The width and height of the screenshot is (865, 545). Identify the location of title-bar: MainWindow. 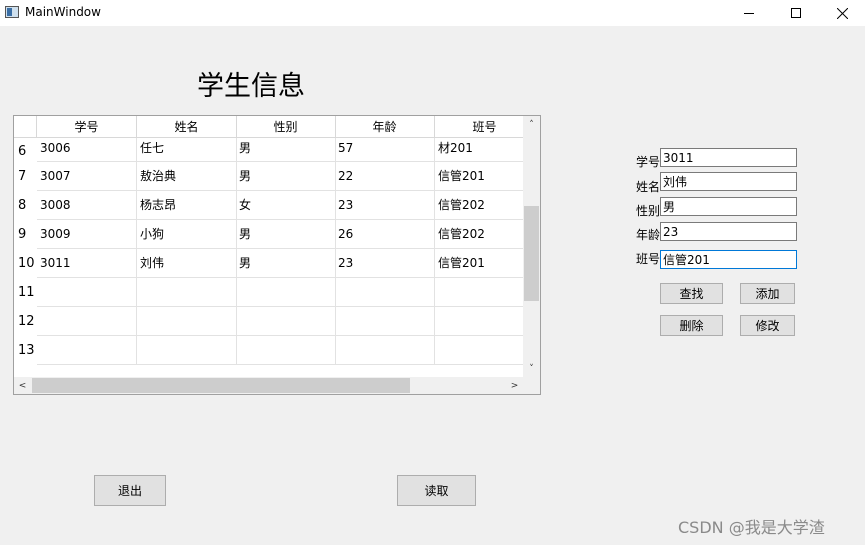
(432, 13).